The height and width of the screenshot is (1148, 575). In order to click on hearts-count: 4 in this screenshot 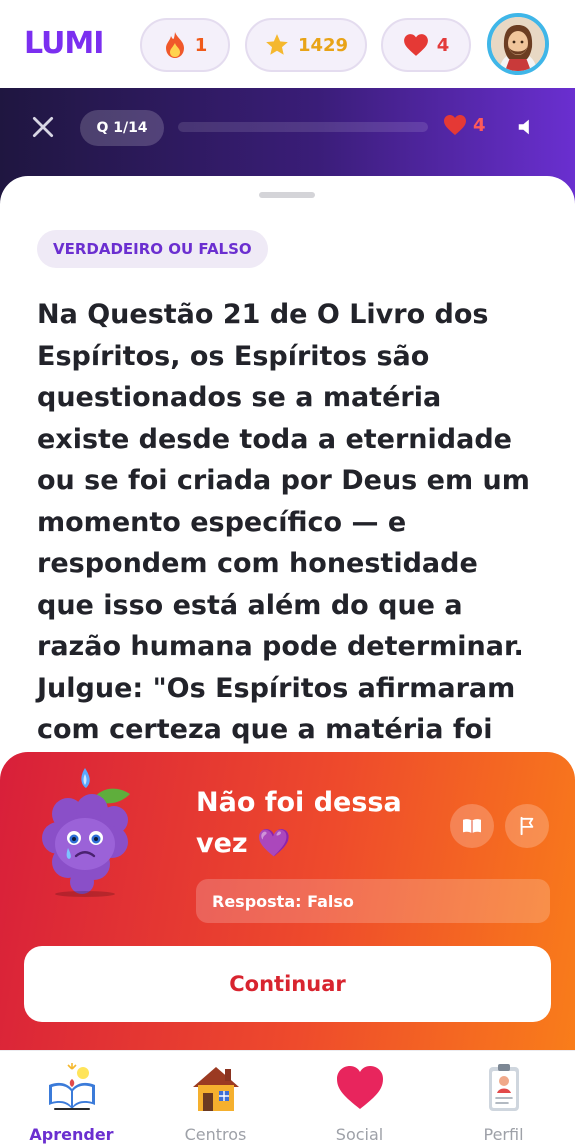, I will do `click(443, 45)`.